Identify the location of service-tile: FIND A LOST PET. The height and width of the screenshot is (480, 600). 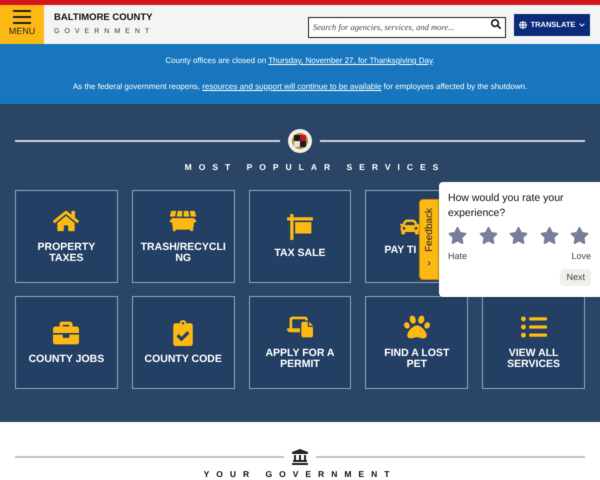
(416, 342).